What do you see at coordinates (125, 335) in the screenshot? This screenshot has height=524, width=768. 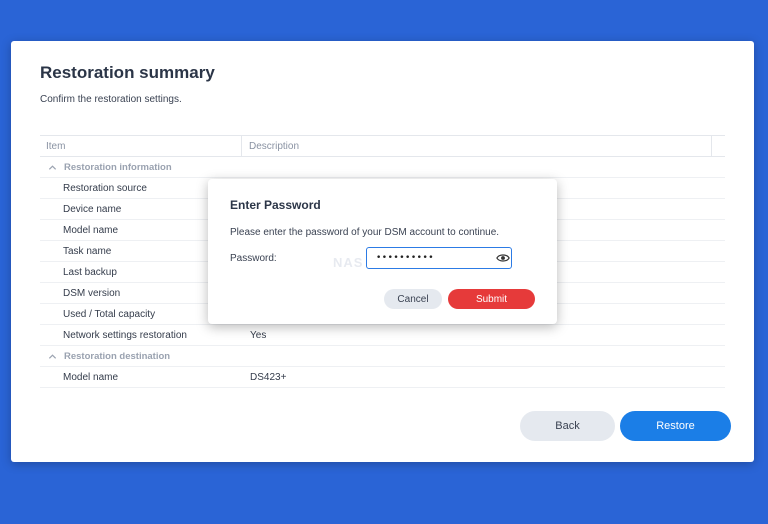 I see `row-item: Network settings restoration` at bounding box center [125, 335].